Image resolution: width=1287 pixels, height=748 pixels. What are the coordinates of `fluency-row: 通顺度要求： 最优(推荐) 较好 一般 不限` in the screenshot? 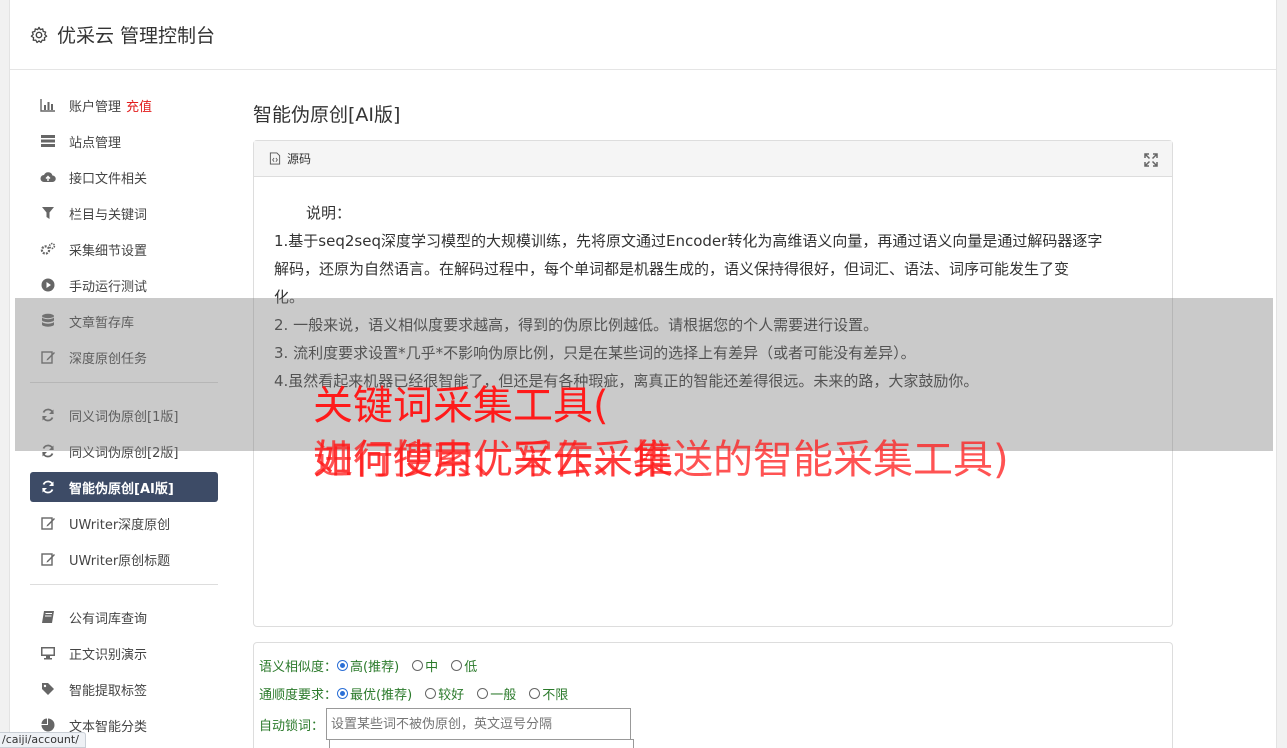 It's located at (713, 693).